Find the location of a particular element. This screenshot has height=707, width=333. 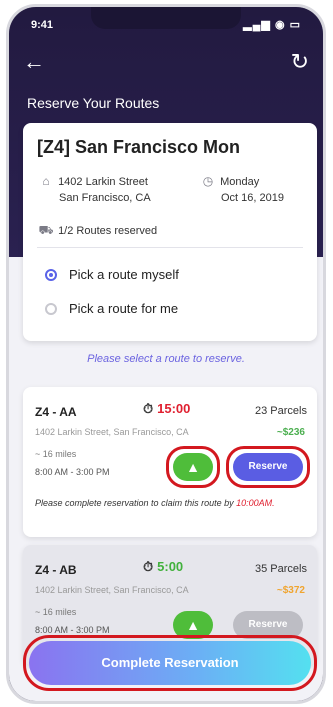

radio-label-myself: Pick a route myself is located at coordinates (124, 274).